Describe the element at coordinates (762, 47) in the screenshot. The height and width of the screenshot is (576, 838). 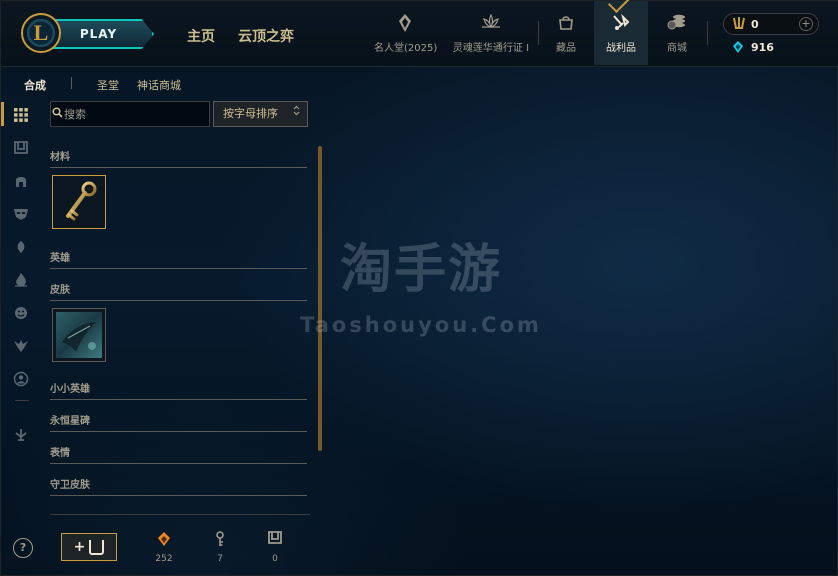
I see `blue-essence-value: 916` at that location.